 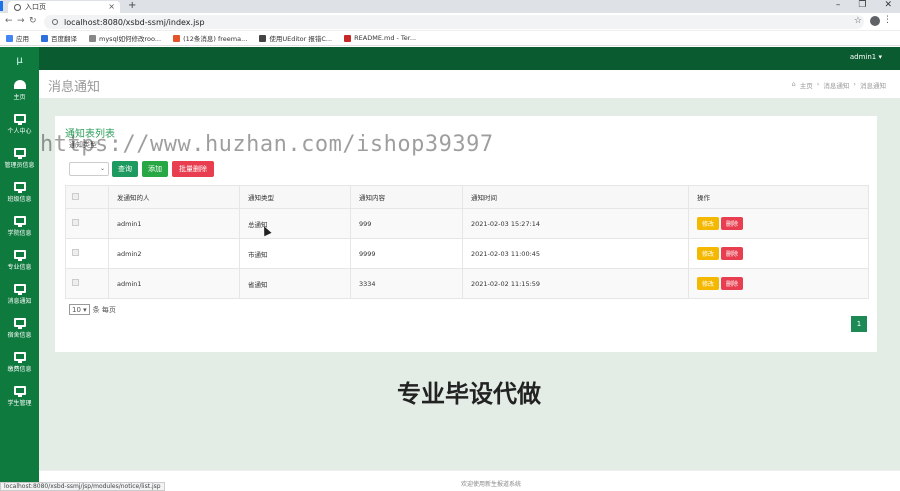 I want to click on logo: μ, so click(x=19, y=60).